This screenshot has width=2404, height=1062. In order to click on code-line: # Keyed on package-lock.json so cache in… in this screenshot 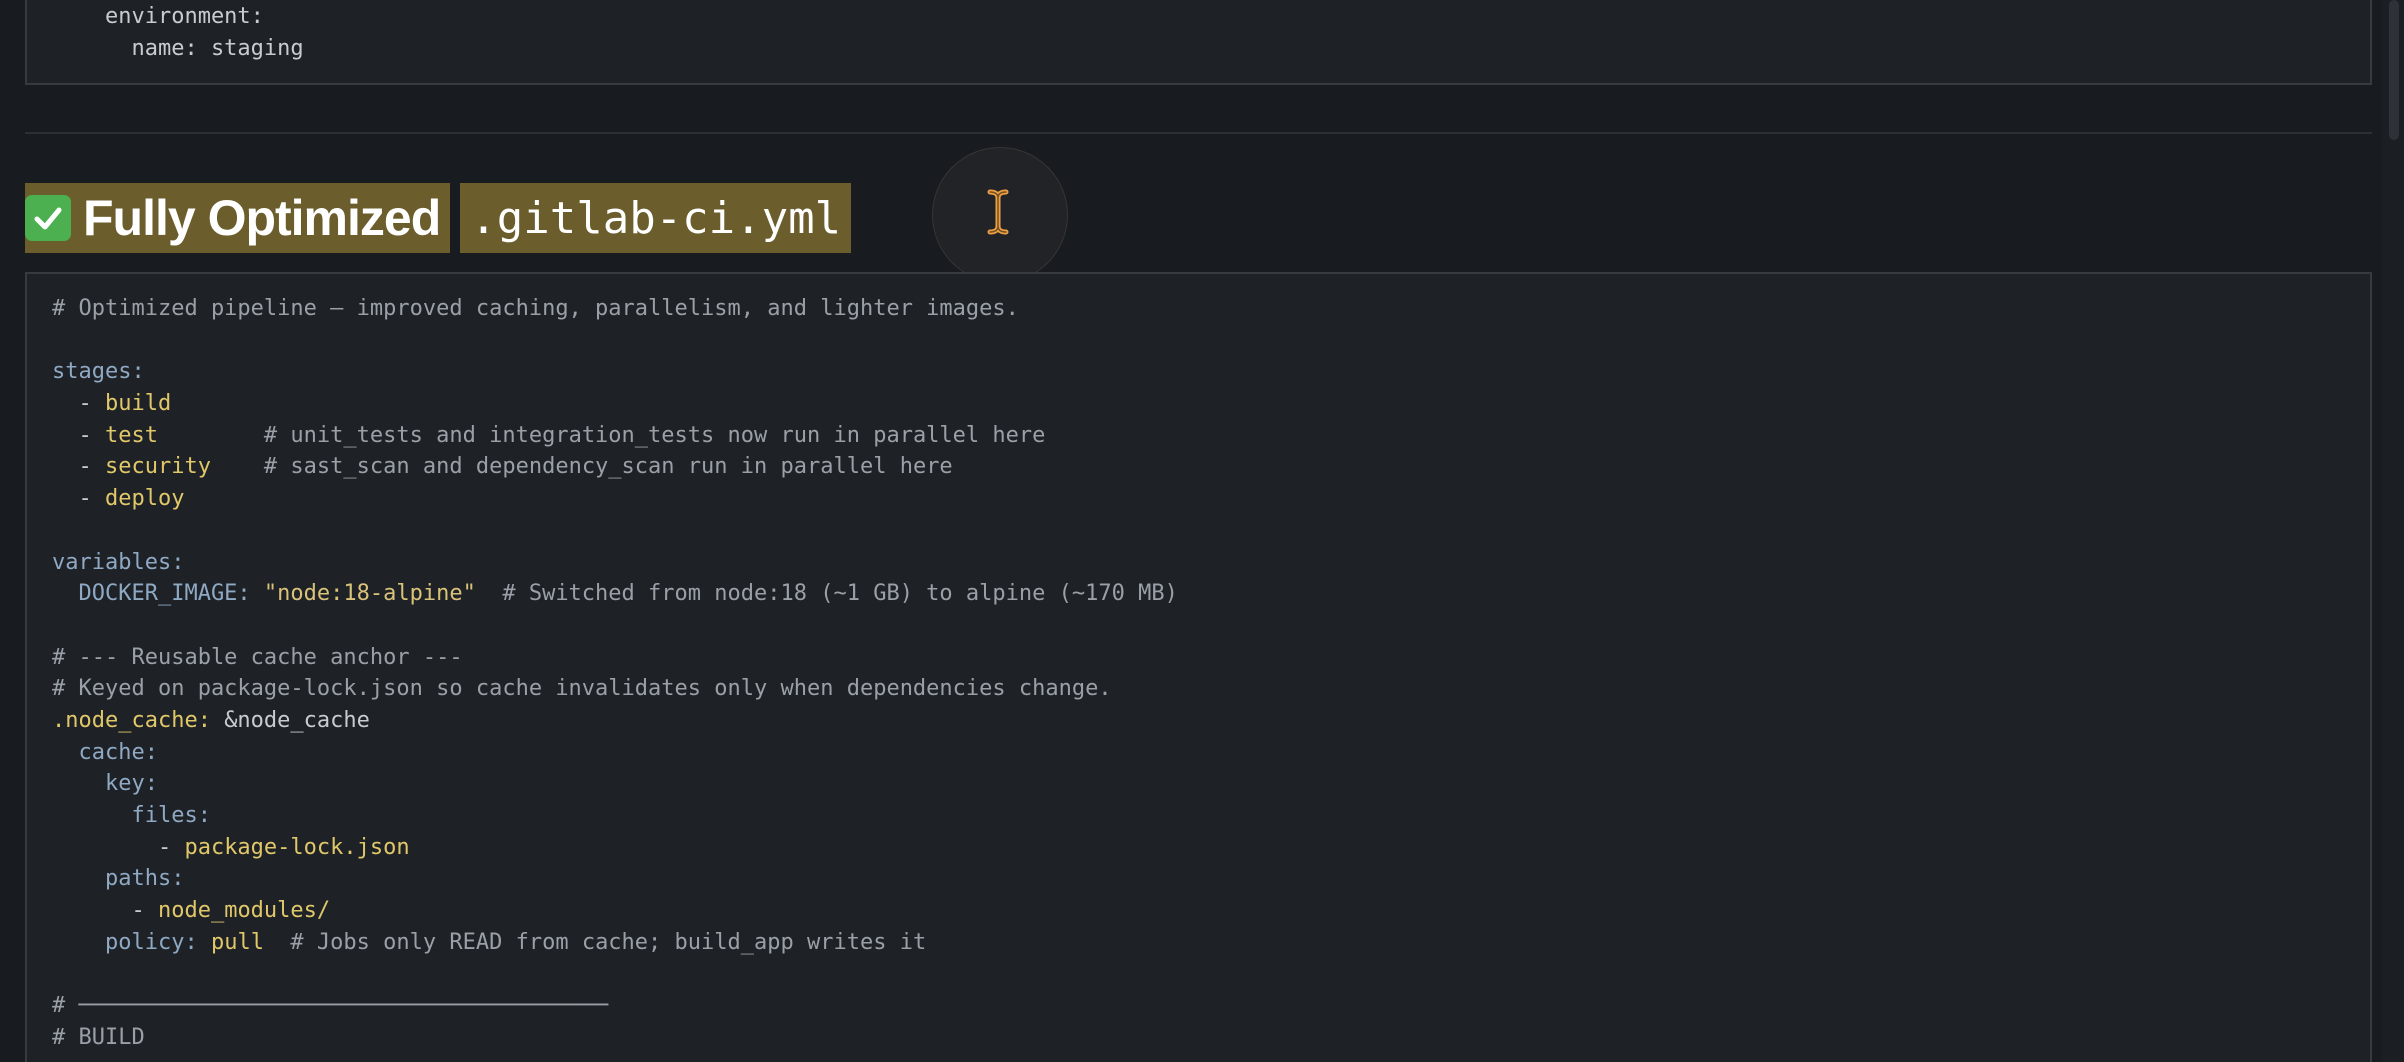, I will do `click(615, 689)`.